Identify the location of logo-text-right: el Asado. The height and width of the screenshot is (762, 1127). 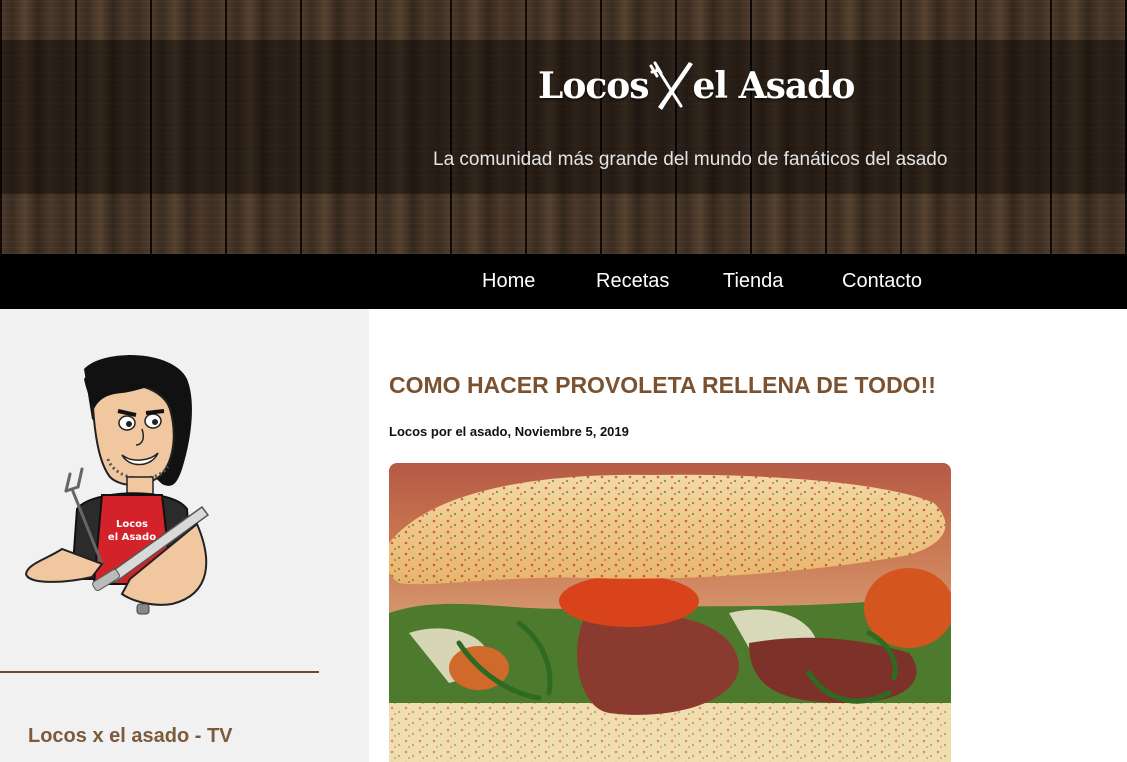
(774, 86).